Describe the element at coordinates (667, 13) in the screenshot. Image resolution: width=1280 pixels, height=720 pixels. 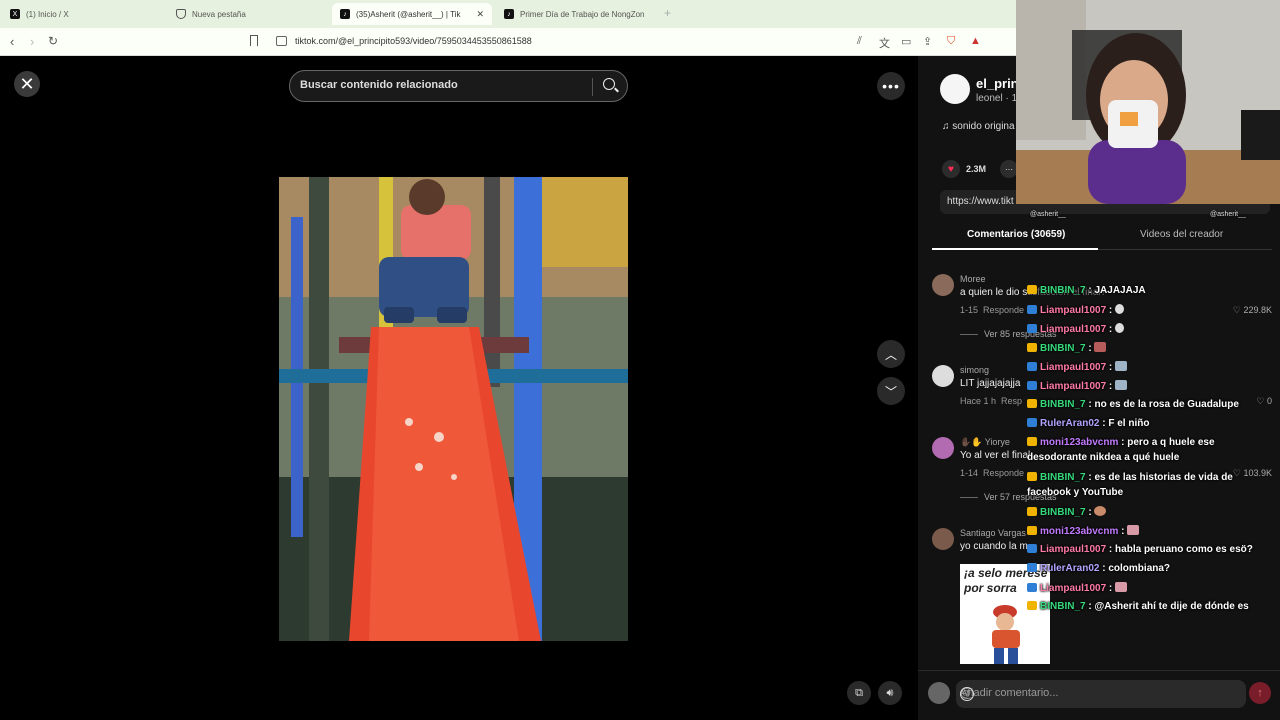
I see `new-tab-button: +` at that location.